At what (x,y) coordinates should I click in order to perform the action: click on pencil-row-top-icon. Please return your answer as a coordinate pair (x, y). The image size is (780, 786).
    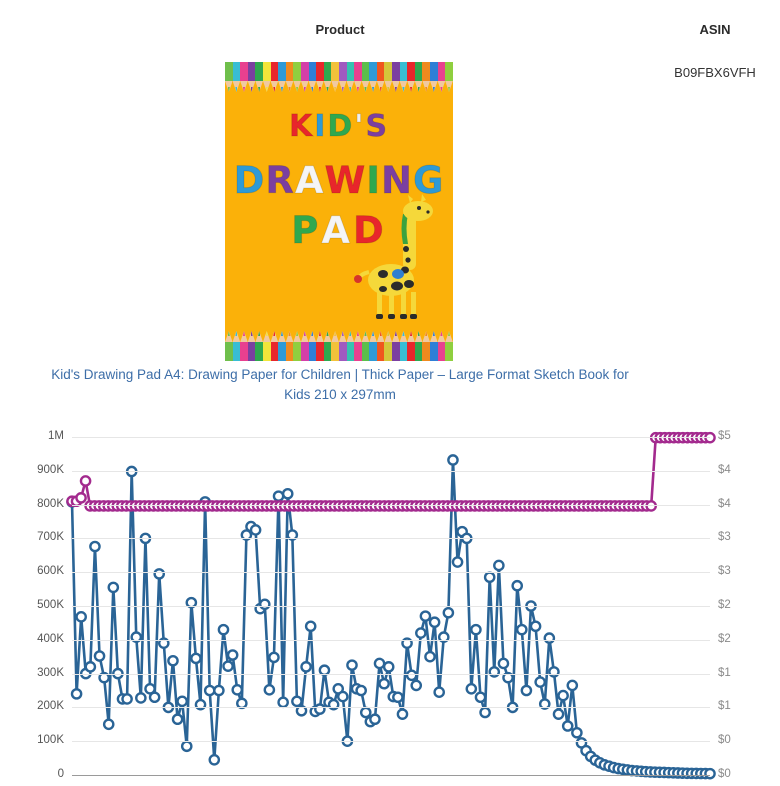
    Looking at the image, I should click on (339, 77).